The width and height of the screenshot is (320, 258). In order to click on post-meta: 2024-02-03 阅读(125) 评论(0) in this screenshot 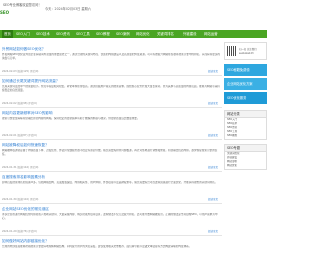, I will do `click(20, 71)`.